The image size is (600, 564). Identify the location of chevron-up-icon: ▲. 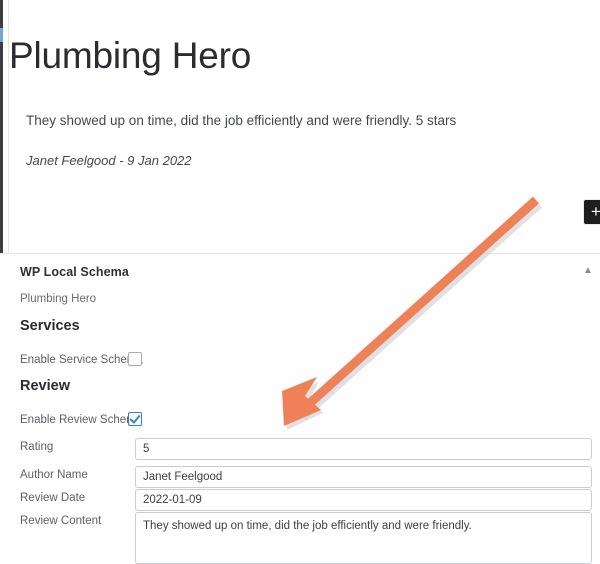
(588, 271).